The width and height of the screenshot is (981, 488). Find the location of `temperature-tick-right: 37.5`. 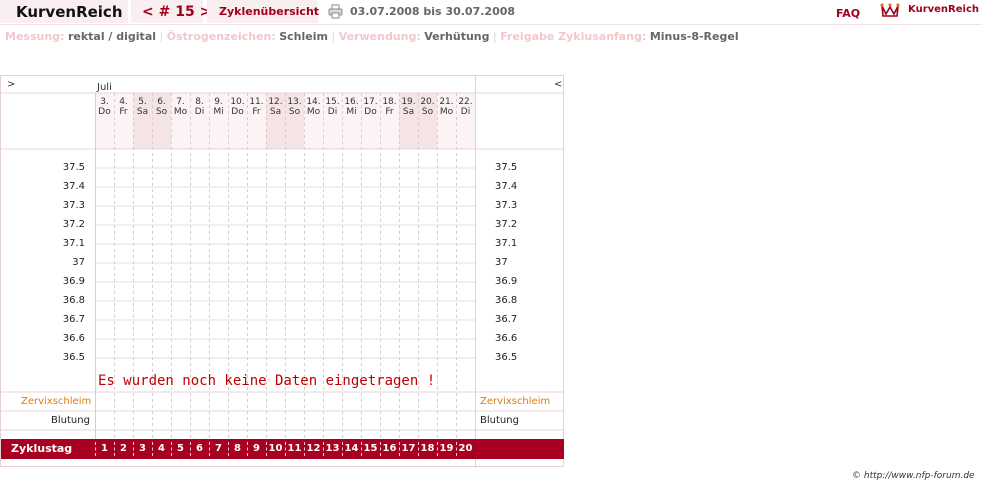

temperature-tick-right: 37.5 is located at coordinates (506, 167).